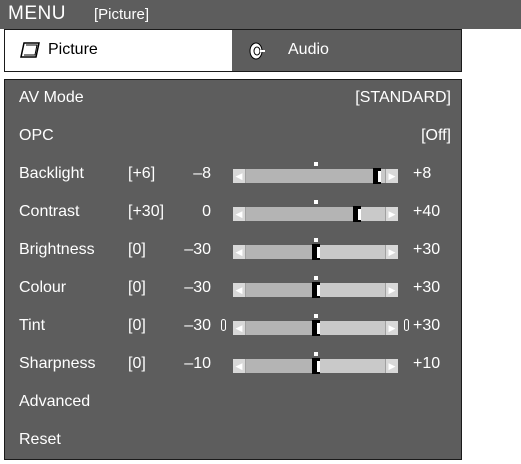  I want to click on tab-audio-label: Audio, so click(308, 49).